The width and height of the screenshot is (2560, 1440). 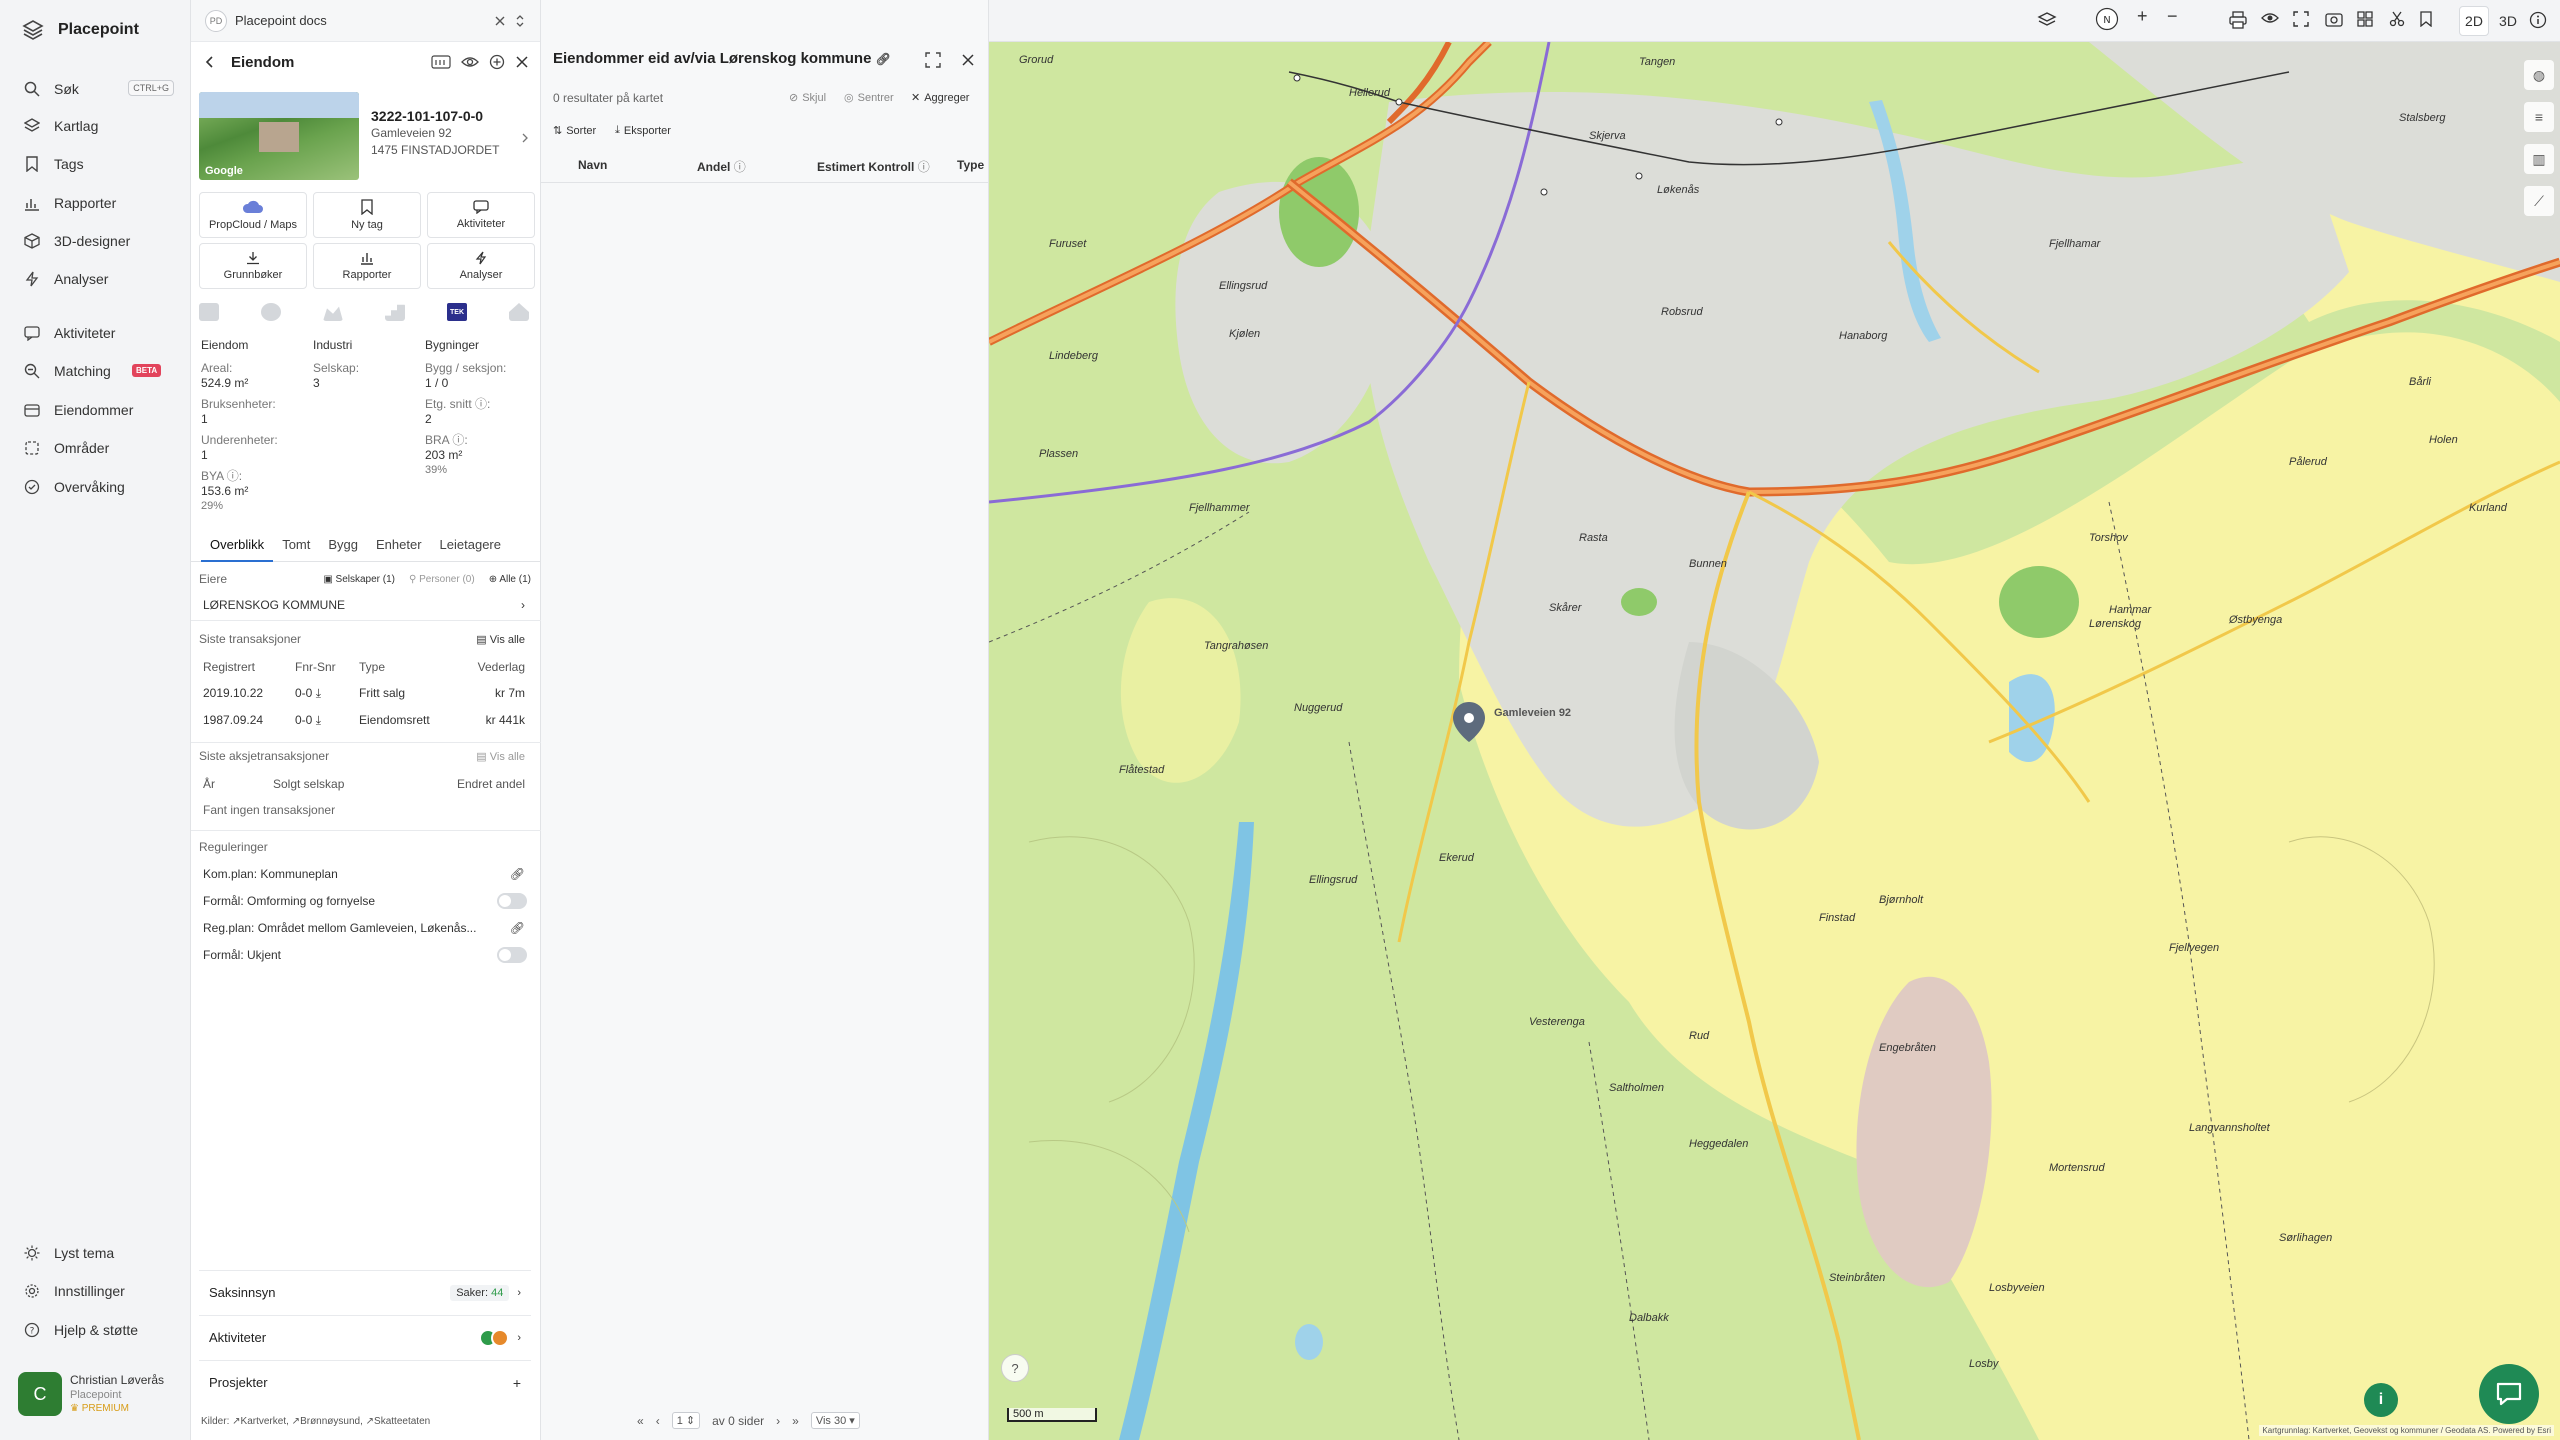 I want to click on tab-bygg: Bygg, so click(x=343, y=549).